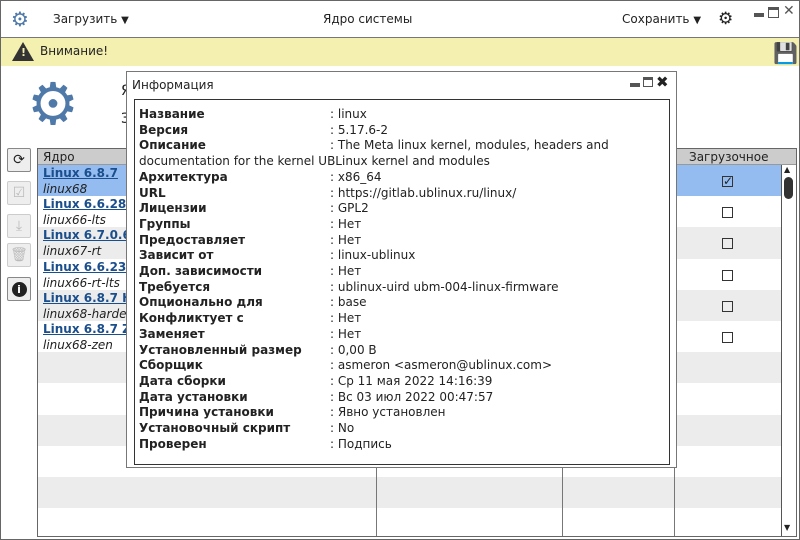  What do you see at coordinates (729, 157) in the screenshot?
I see `header-boot: Загрузочное` at bounding box center [729, 157].